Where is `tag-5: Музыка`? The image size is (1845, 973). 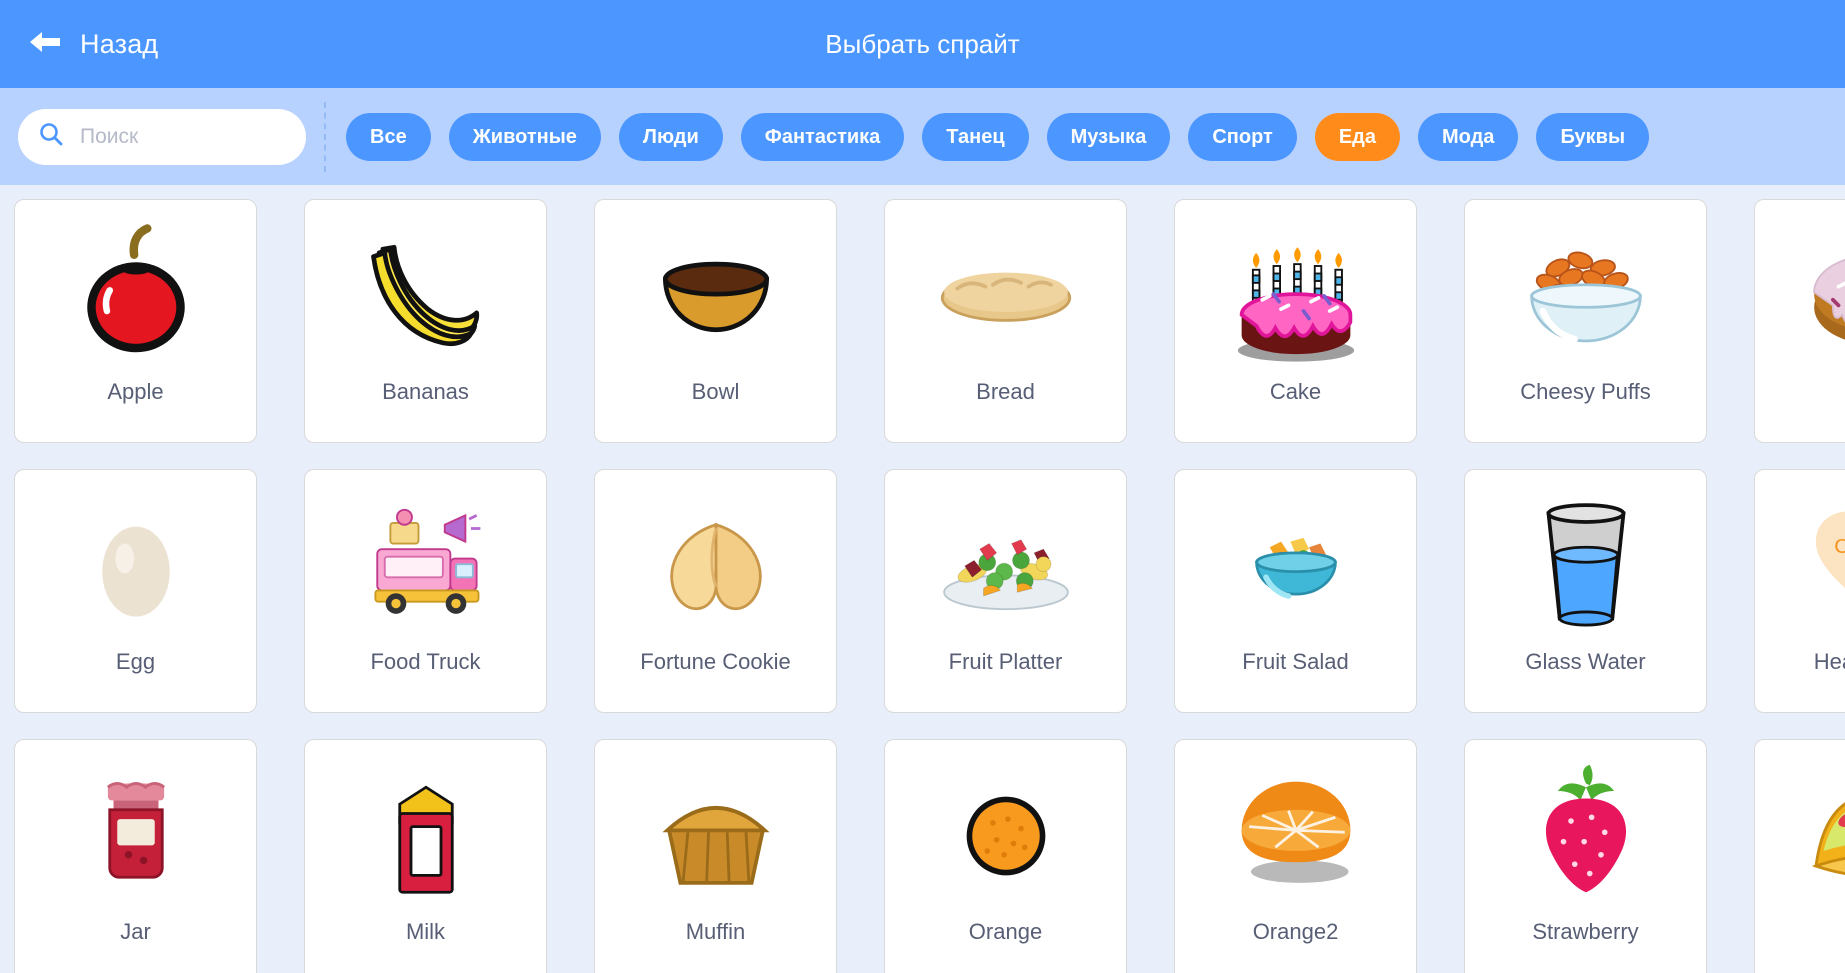 tag-5: Музыка is located at coordinates (1108, 136).